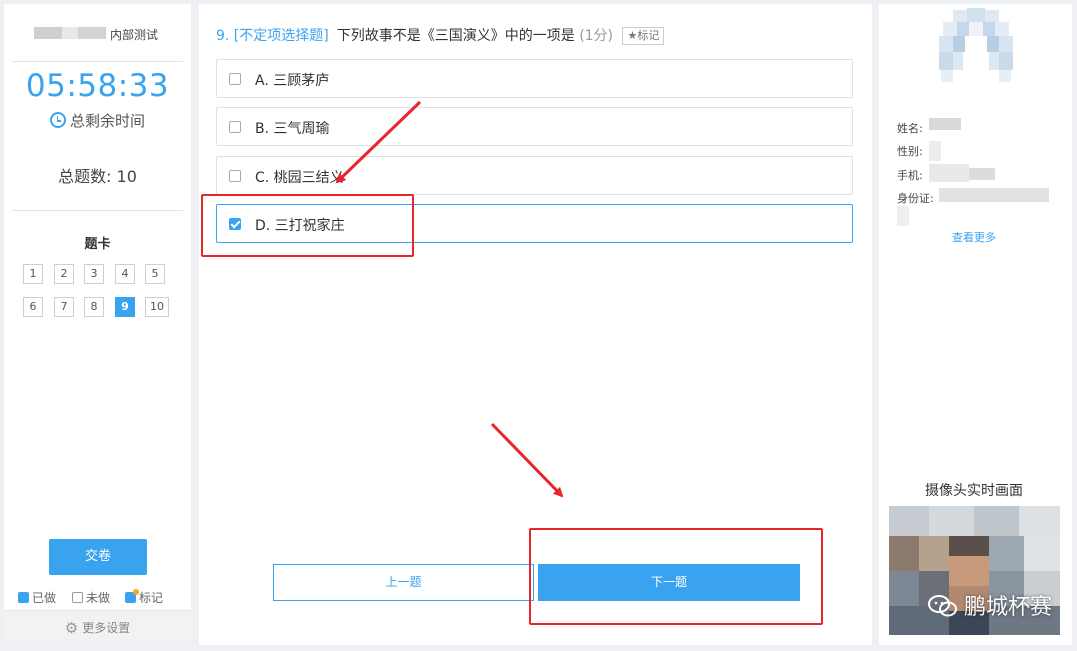 This screenshot has height=651, width=1077. I want to click on see-more-link: 查看更多, so click(974, 237).